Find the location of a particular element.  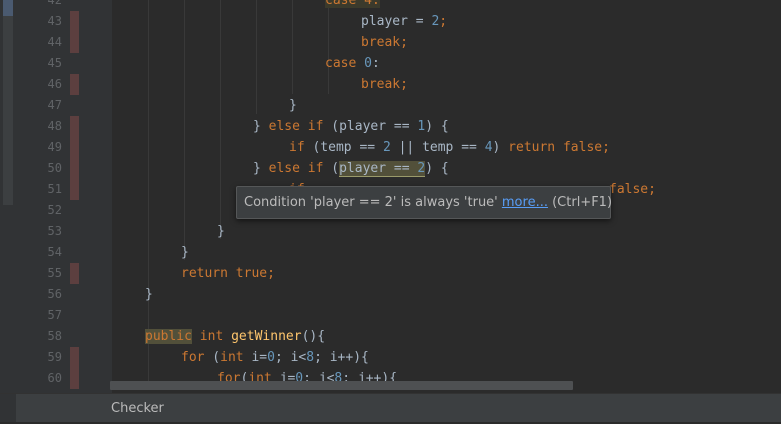

left-tool-strip is located at coordinates (8, 196).